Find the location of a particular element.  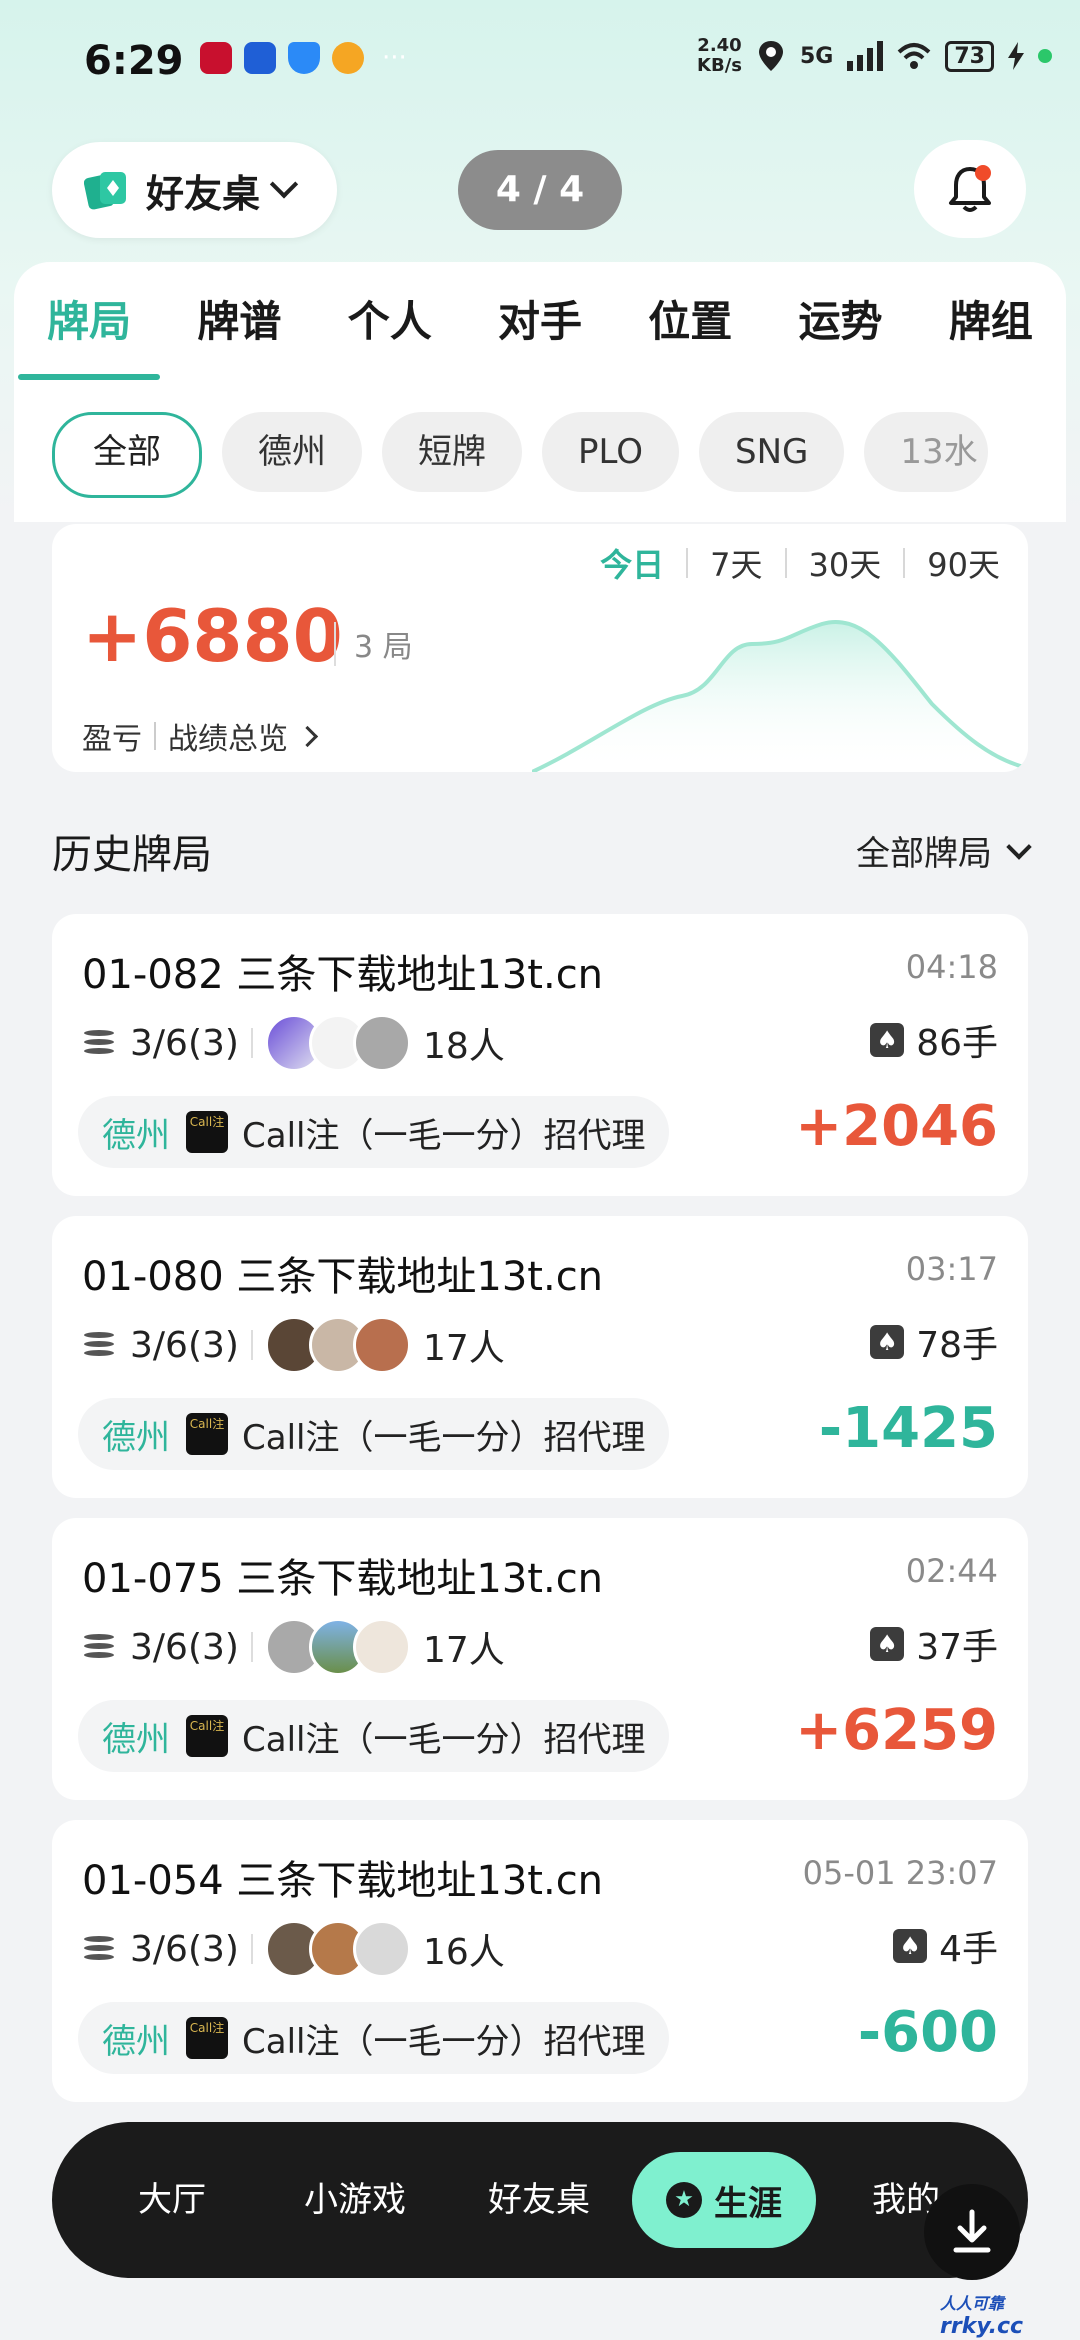

nav-career: ★ 生涯 is located at coordinates (724, 2200).